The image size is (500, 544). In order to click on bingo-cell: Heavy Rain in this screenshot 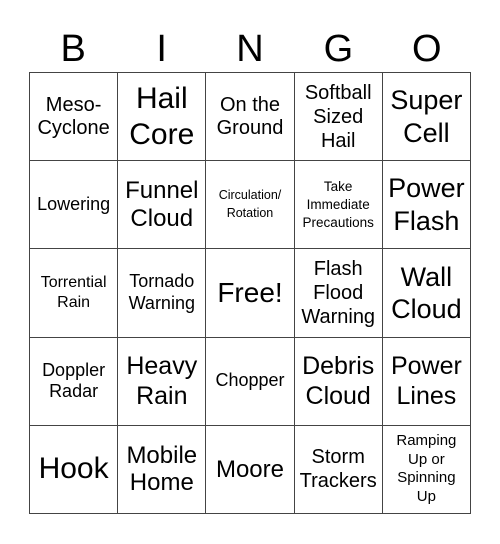, I will do `click(162, 381)`.